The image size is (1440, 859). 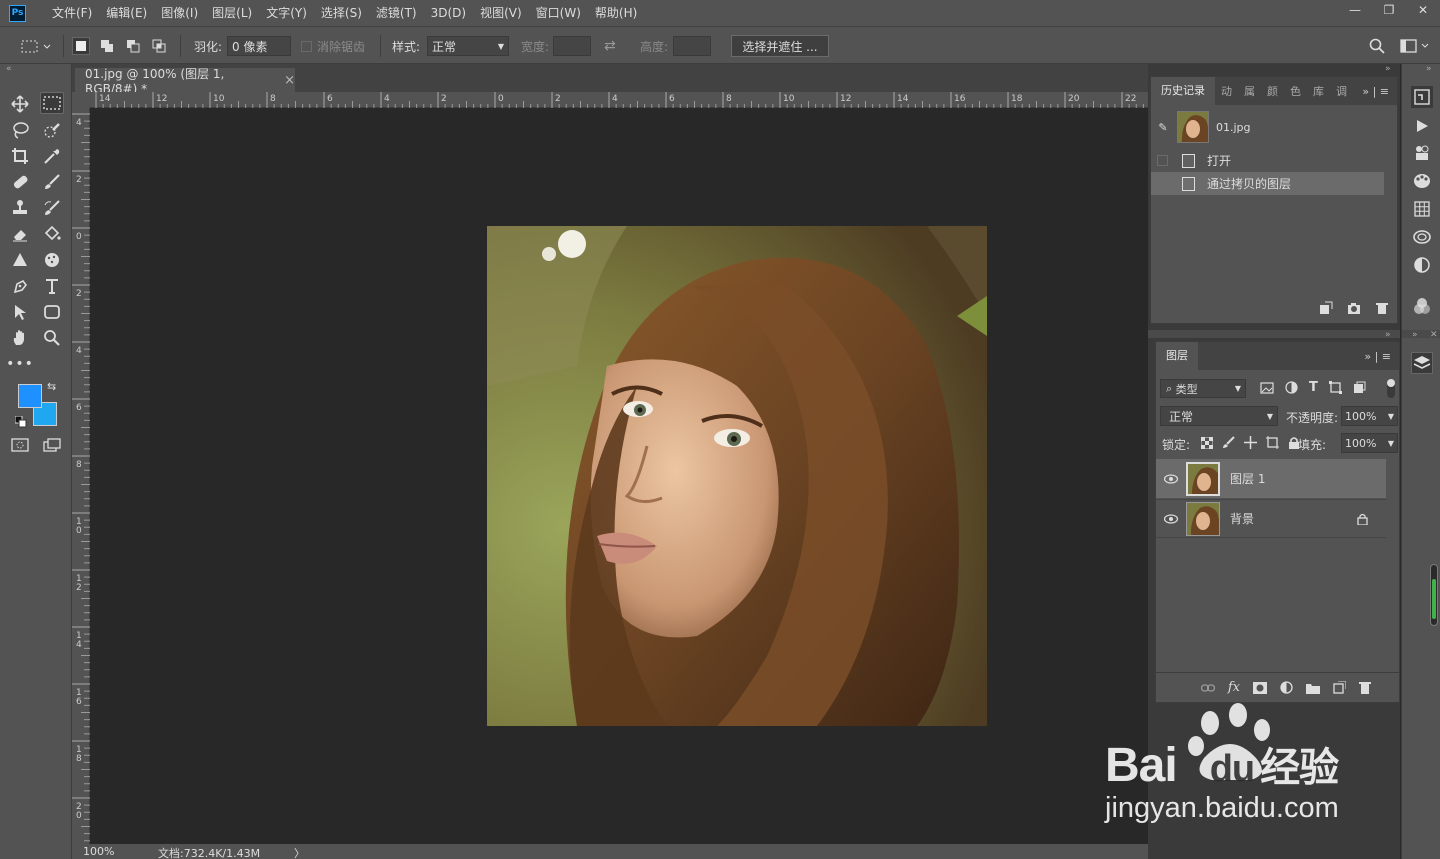 I want to click on default-colors-icon, so click(x=20, y=423).